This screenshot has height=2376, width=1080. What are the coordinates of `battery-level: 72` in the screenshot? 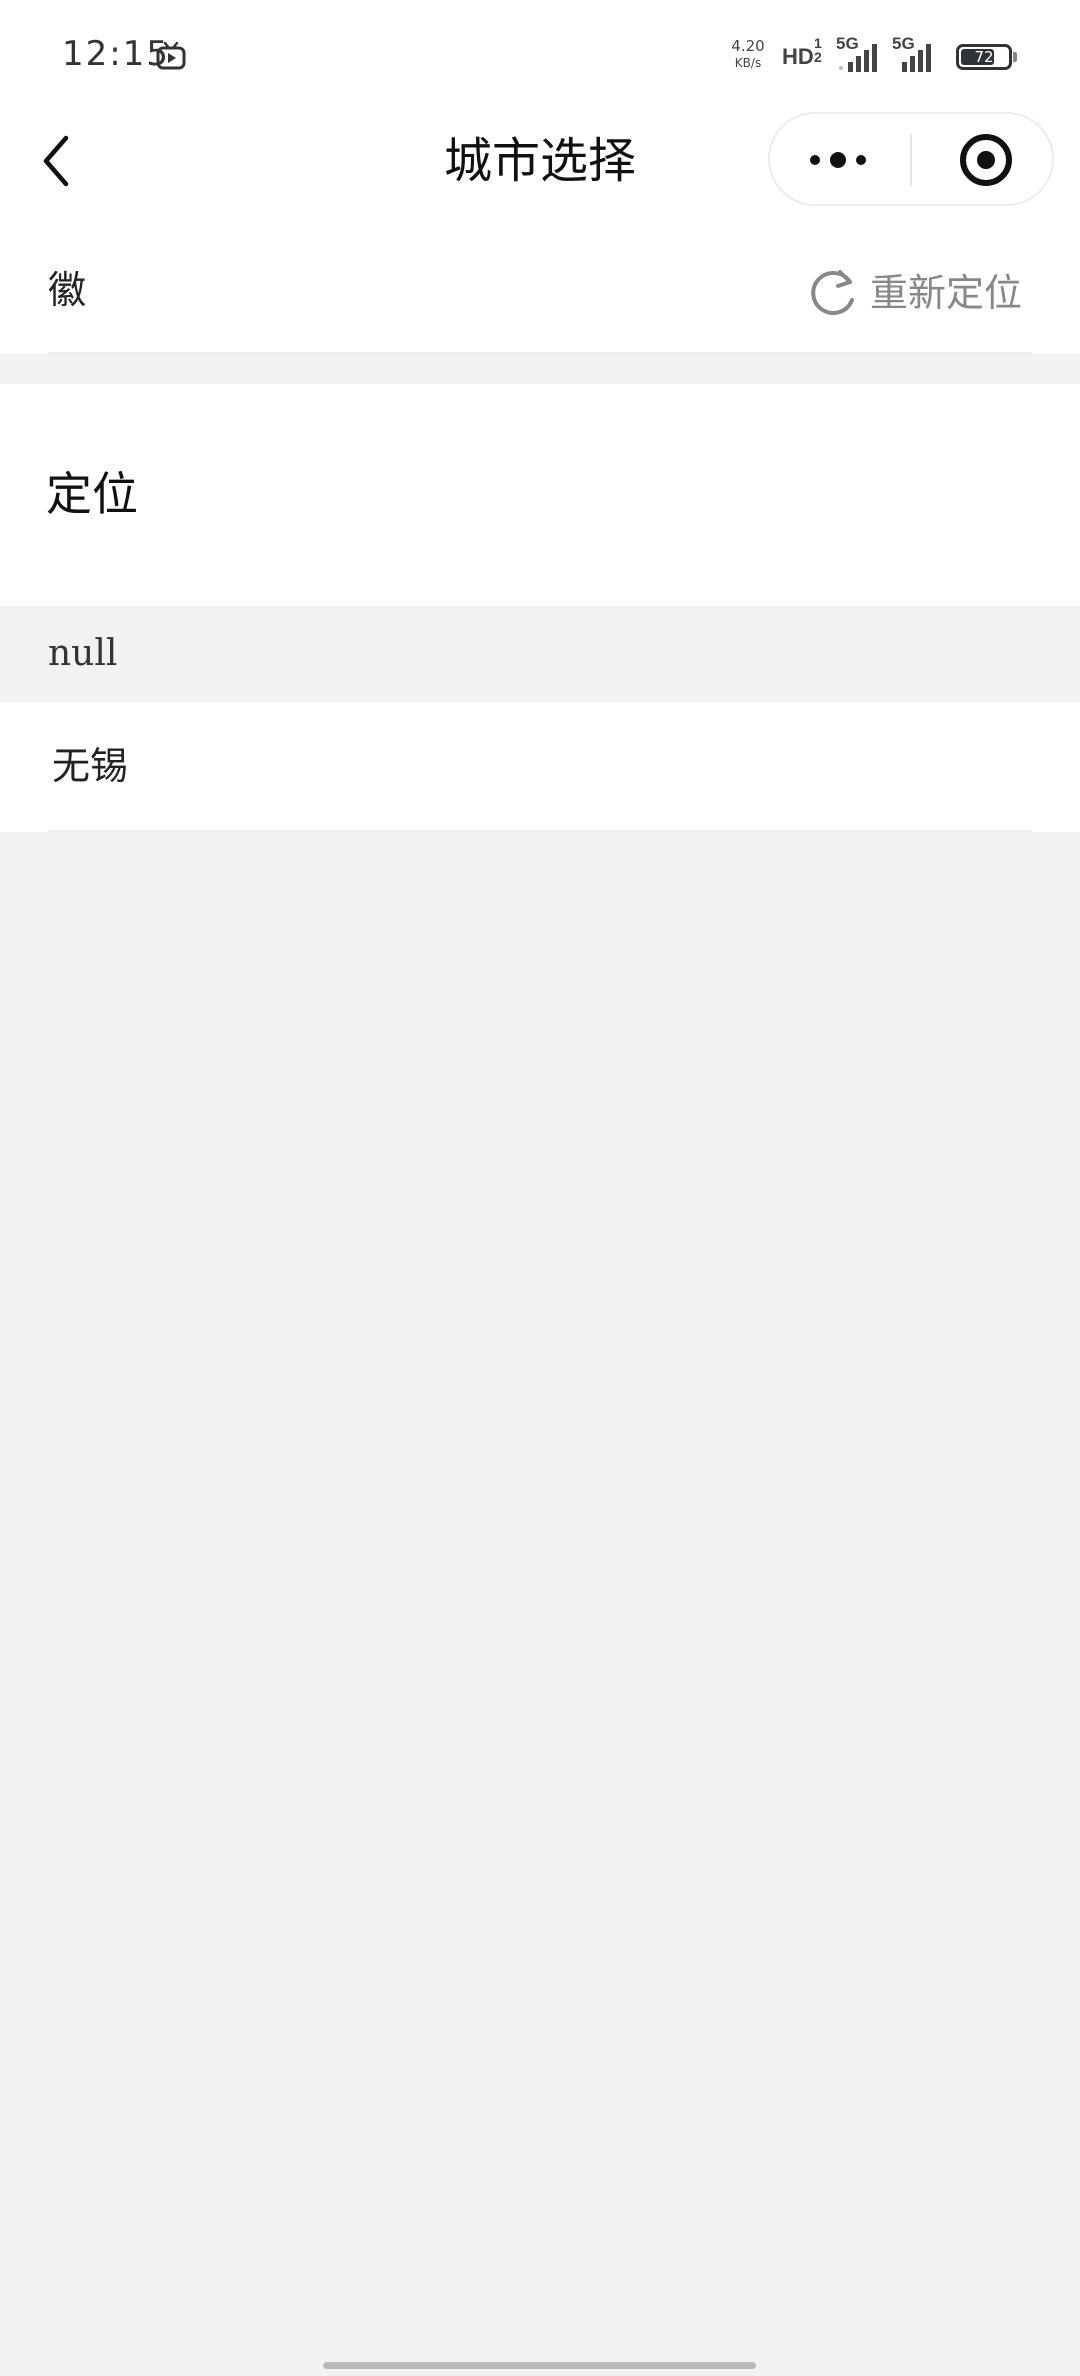 It's located at (984, 57).